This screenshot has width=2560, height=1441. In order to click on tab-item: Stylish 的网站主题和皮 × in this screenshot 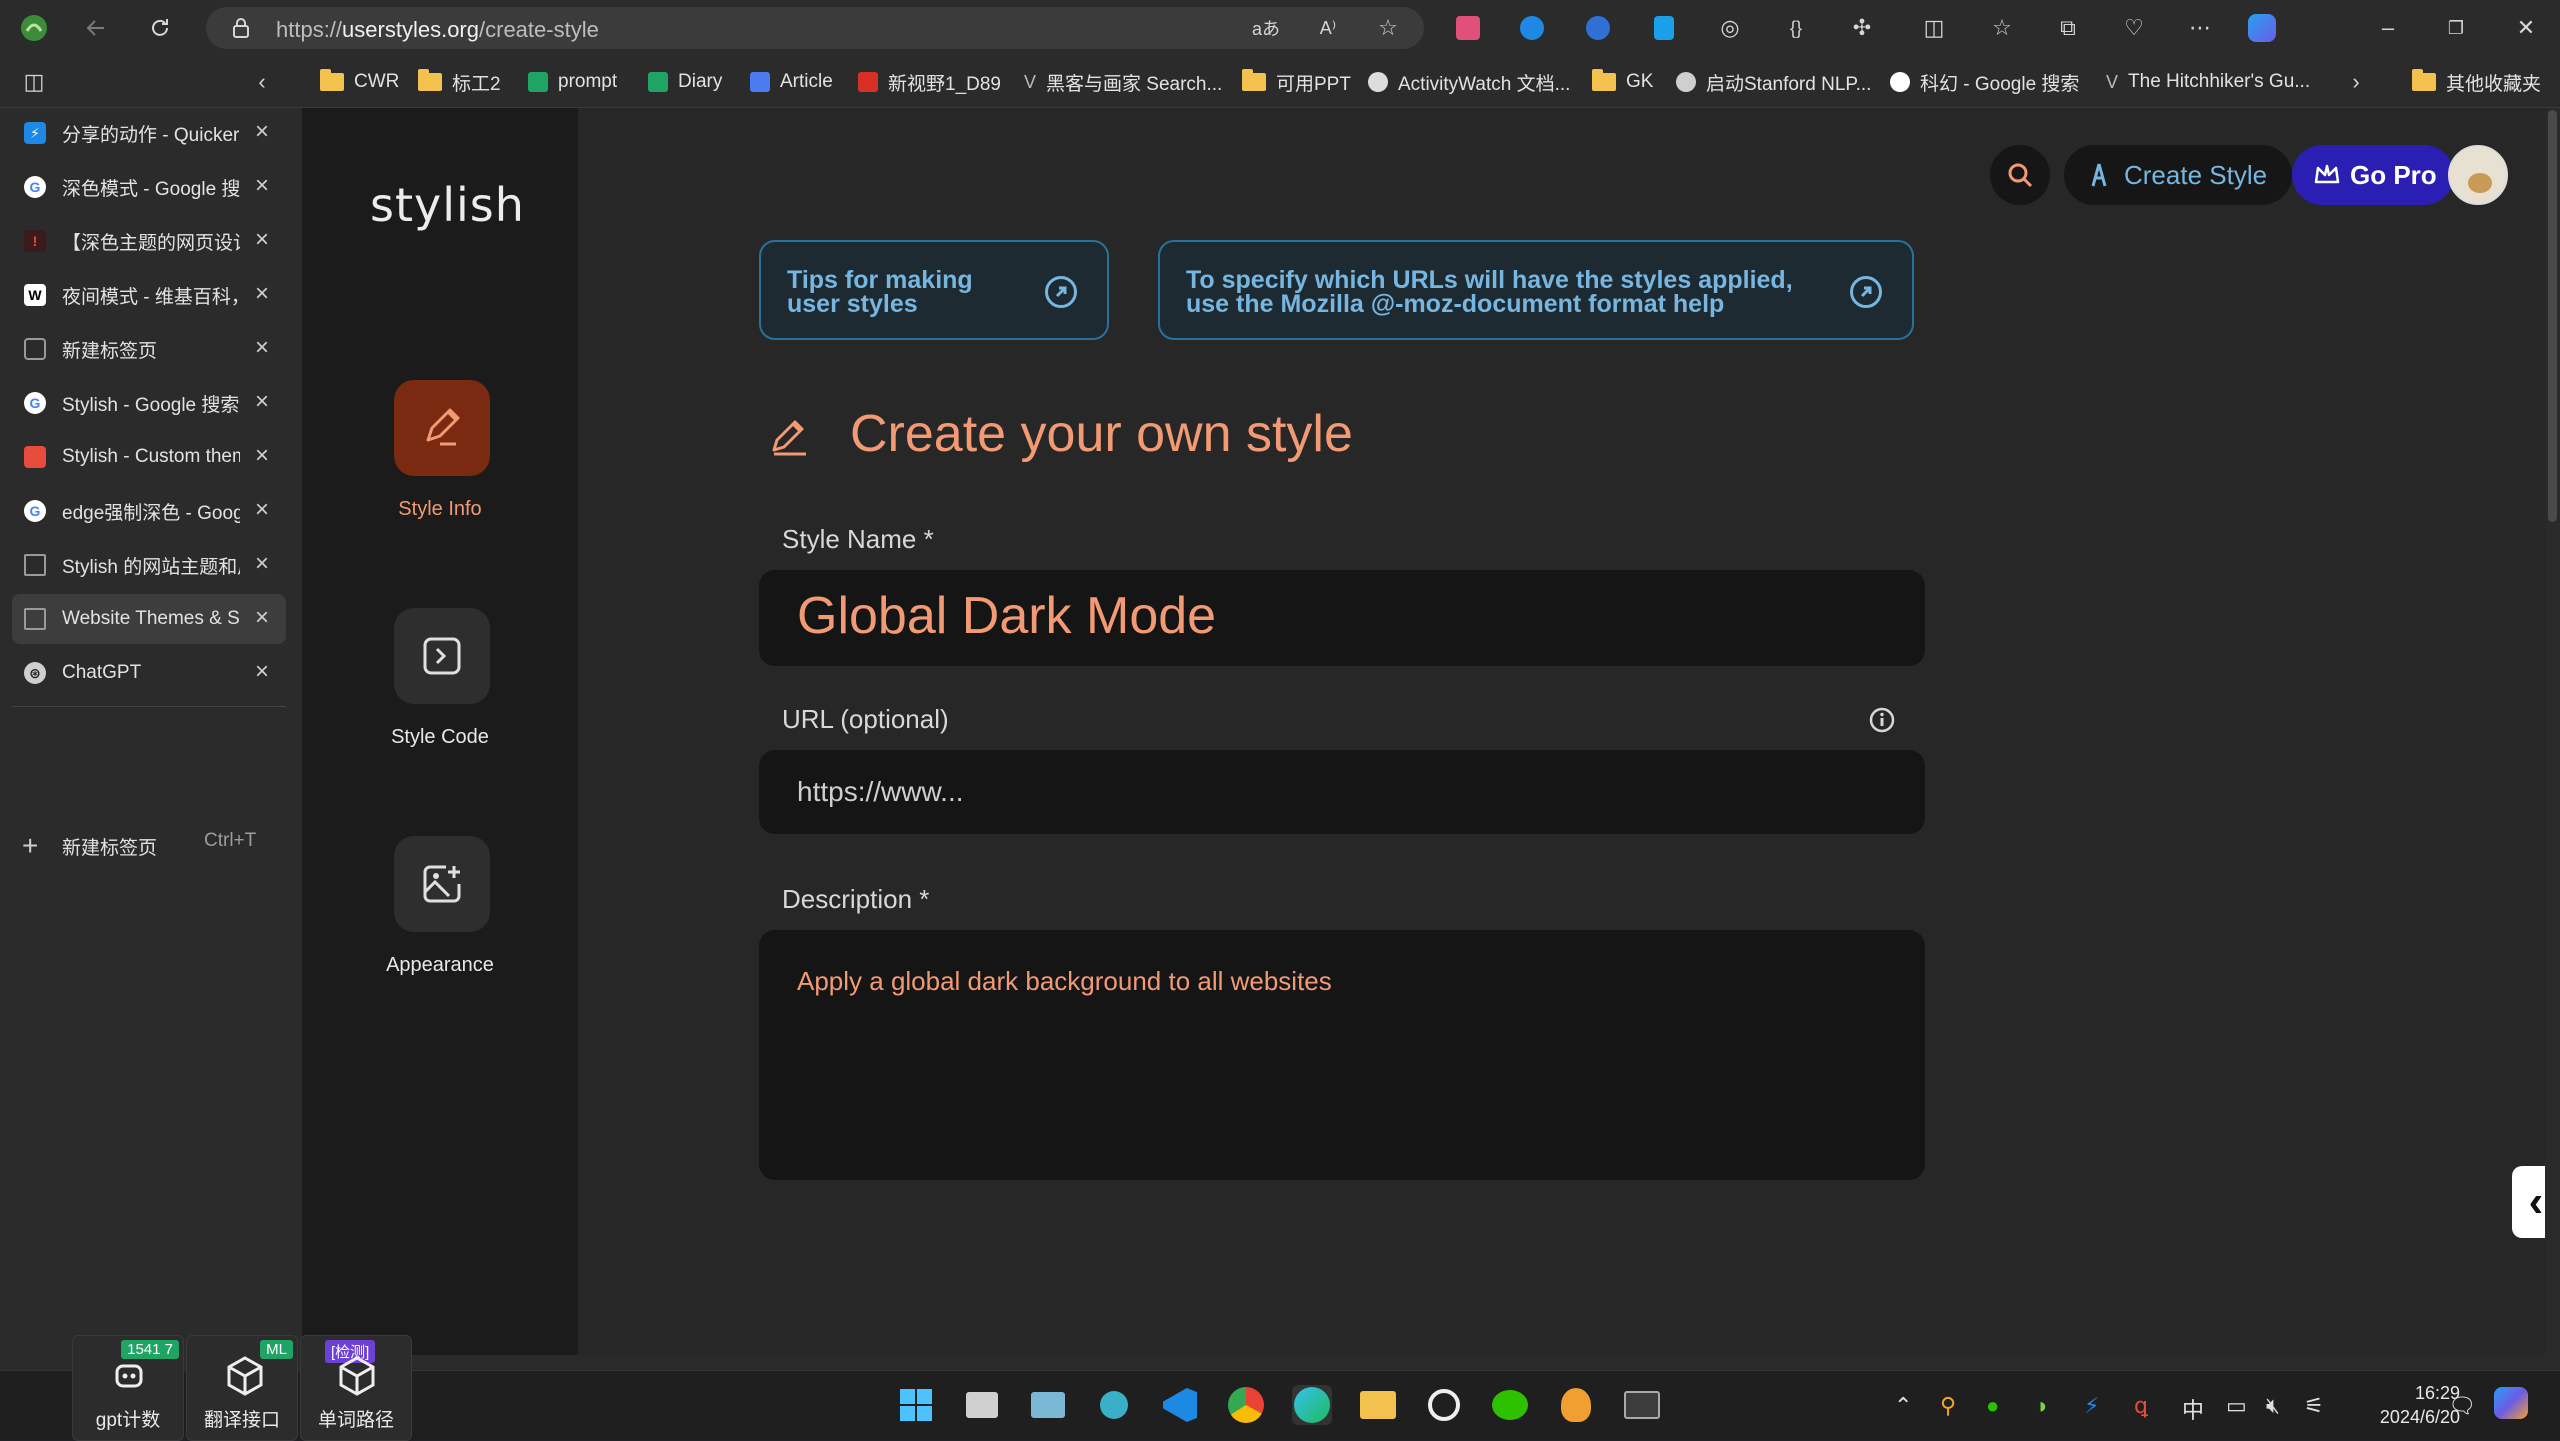, I will do `click(149, 565)`.